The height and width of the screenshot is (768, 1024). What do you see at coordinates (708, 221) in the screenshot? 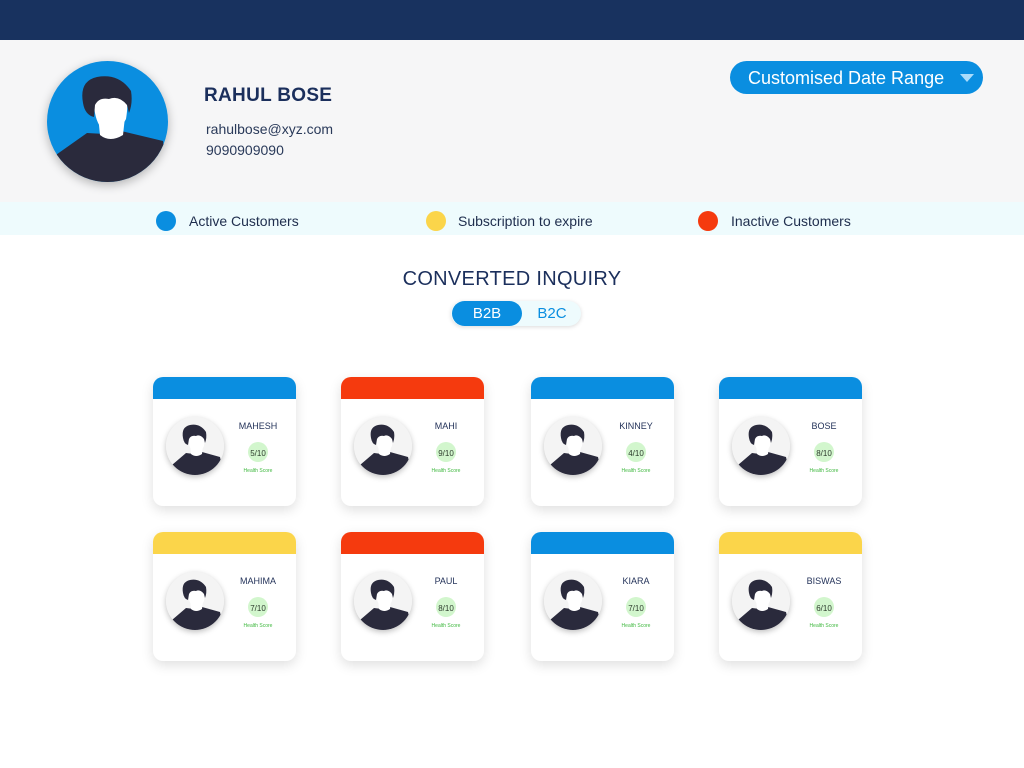
I see `inactive-dot-icon` at bounding box center [708, 221].